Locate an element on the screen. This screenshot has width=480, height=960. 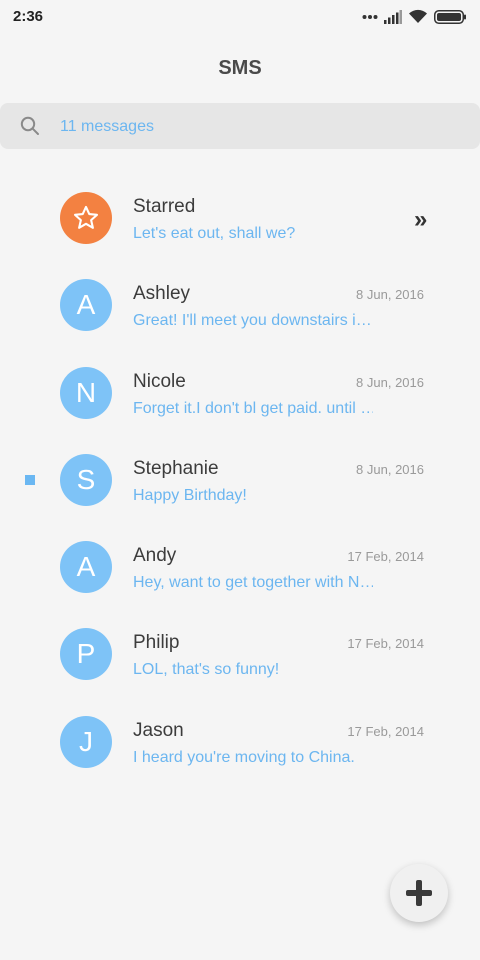
search-icon is located at coordinates (29, 125).